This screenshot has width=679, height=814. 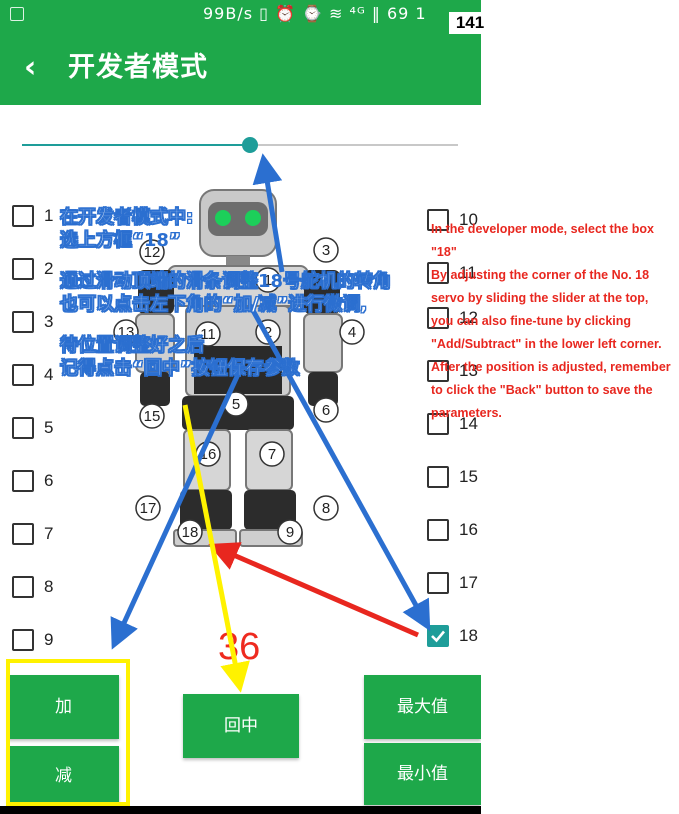 What do you see at coordinates (208, 454) in the screenshot?
I see `robot-label-16: 16` at bounding box center [208, 454].